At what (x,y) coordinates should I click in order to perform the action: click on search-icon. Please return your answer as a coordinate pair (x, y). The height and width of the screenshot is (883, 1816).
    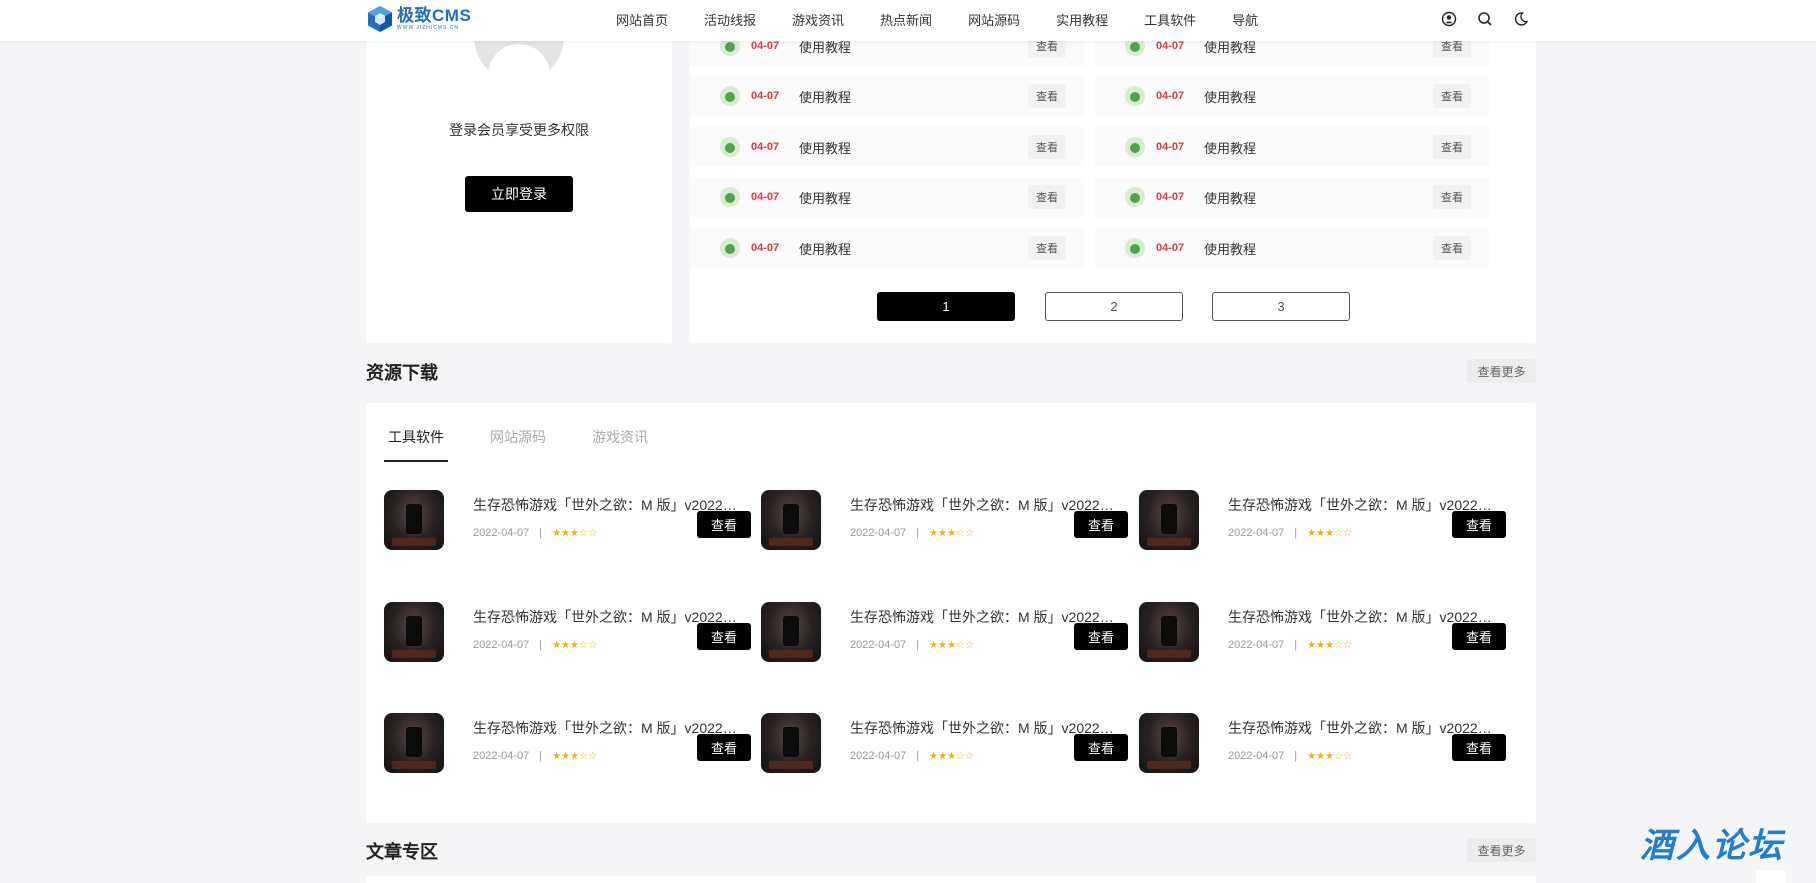
    Looking at the image, I should click on (1485, 19).